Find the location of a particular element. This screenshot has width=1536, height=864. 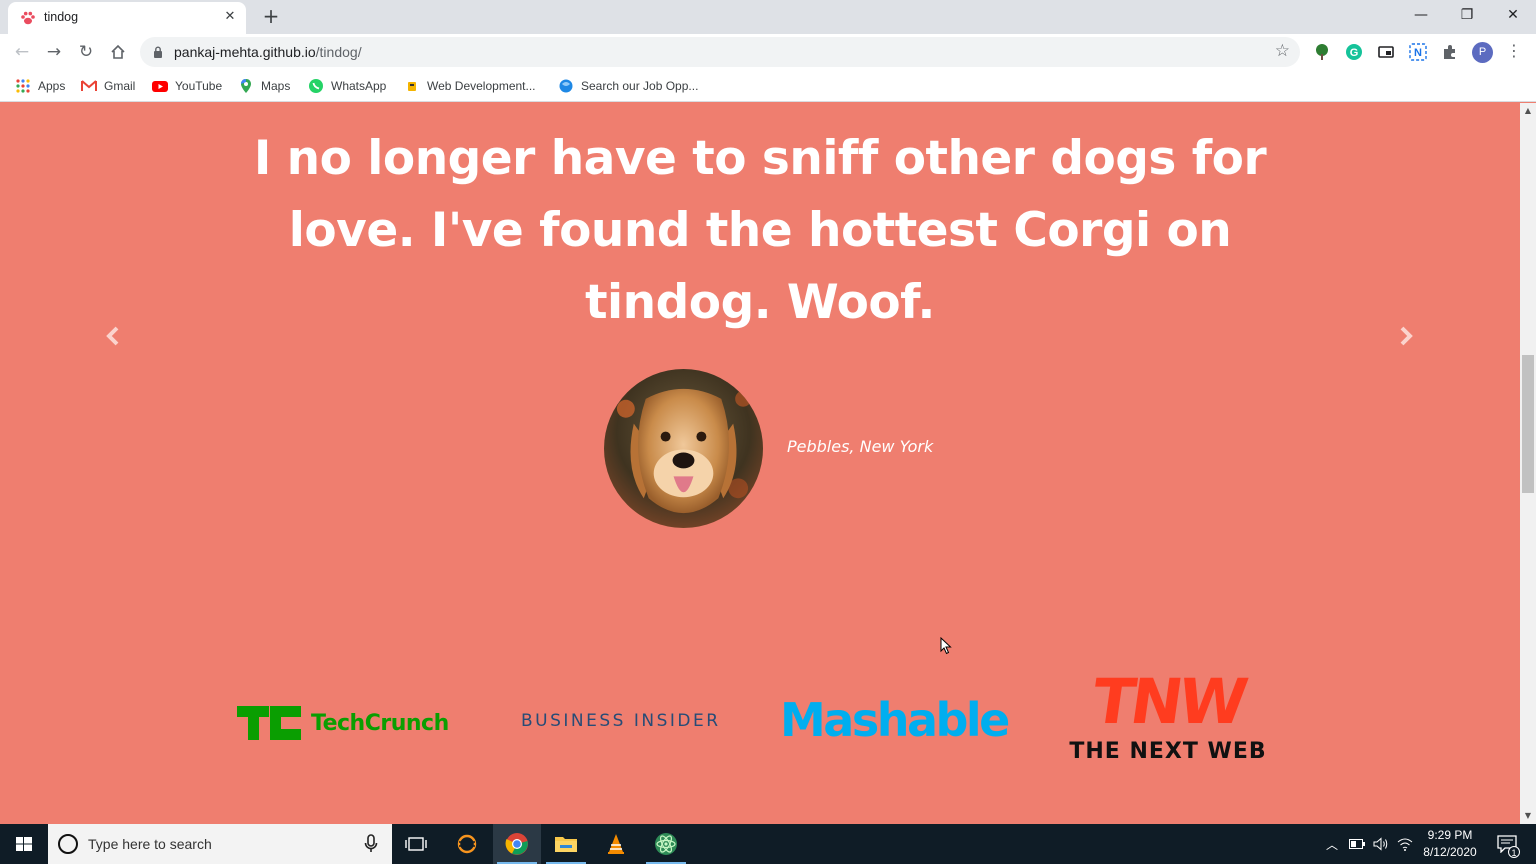

maps-icon is located at coordinates (246, 86).